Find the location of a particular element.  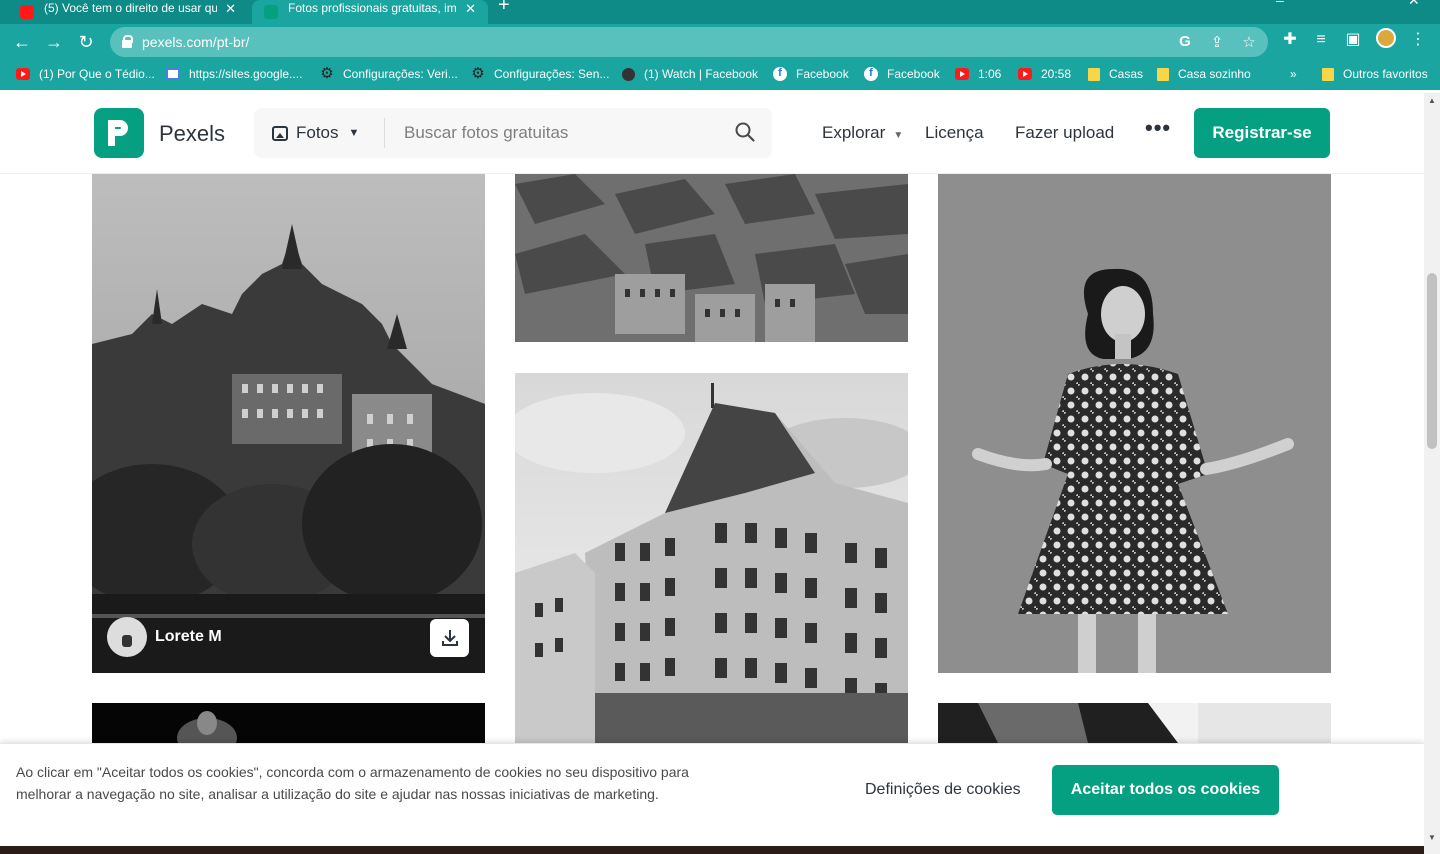

photo-author: Lorete M is located at coordinates (164, 637).